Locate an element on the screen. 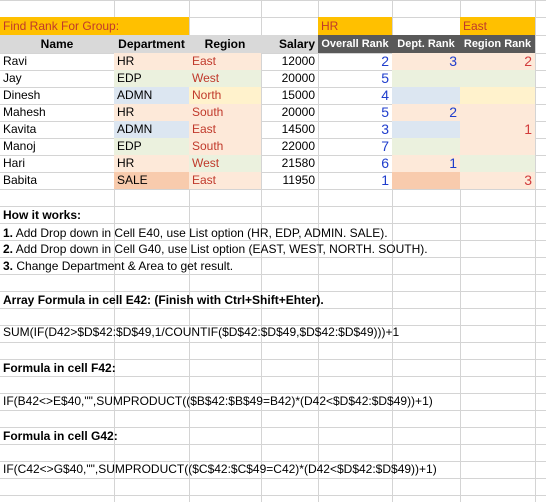 Image resolution: width=546 pixels, height=502 pixels. header-region-rank: Region Rank is located at coordinates (497, 44).